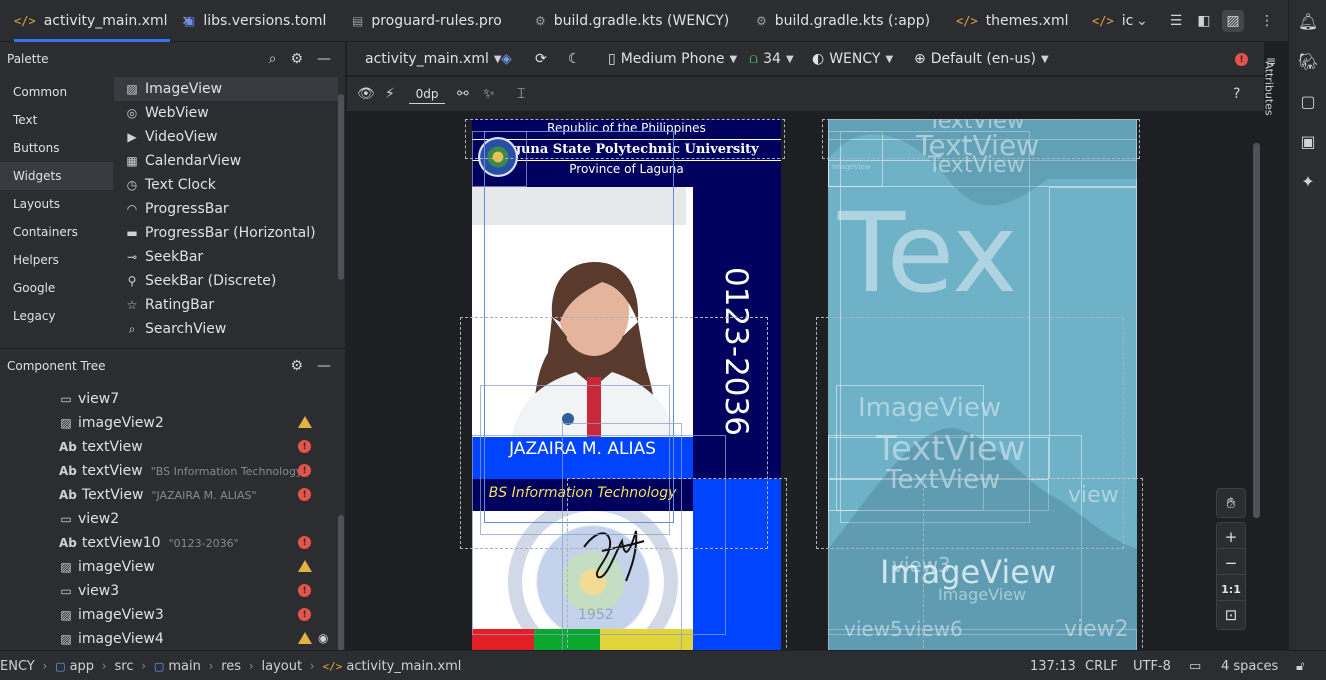 The width and height of the screenshot is (1326, 680). I want to click on palette-category: Google, so click(56, 288).